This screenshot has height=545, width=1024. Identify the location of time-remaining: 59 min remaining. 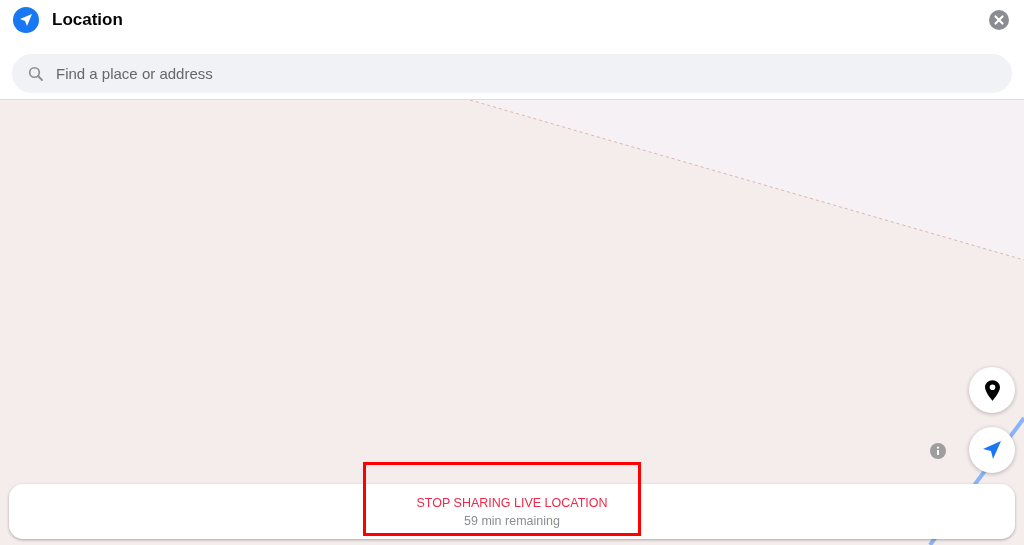
(512, 520).